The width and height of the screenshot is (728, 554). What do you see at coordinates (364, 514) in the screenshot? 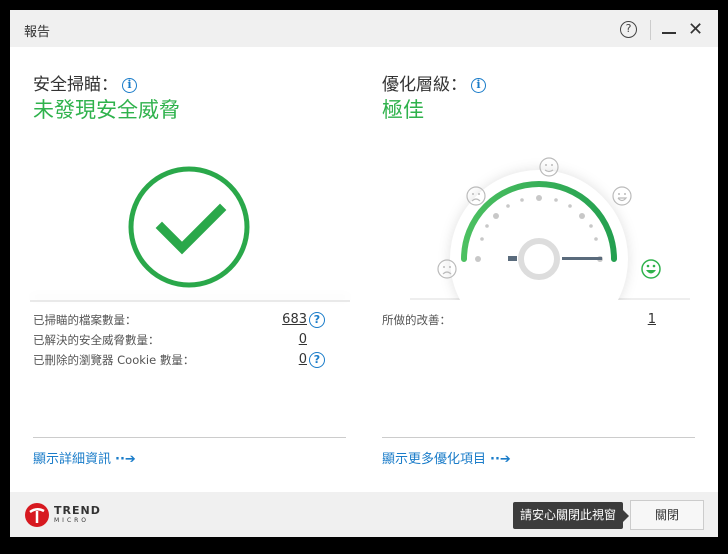
I see `footer: TREND MICRO 請安心關閉此視窗 關閉` at bounding box center [364, 514].